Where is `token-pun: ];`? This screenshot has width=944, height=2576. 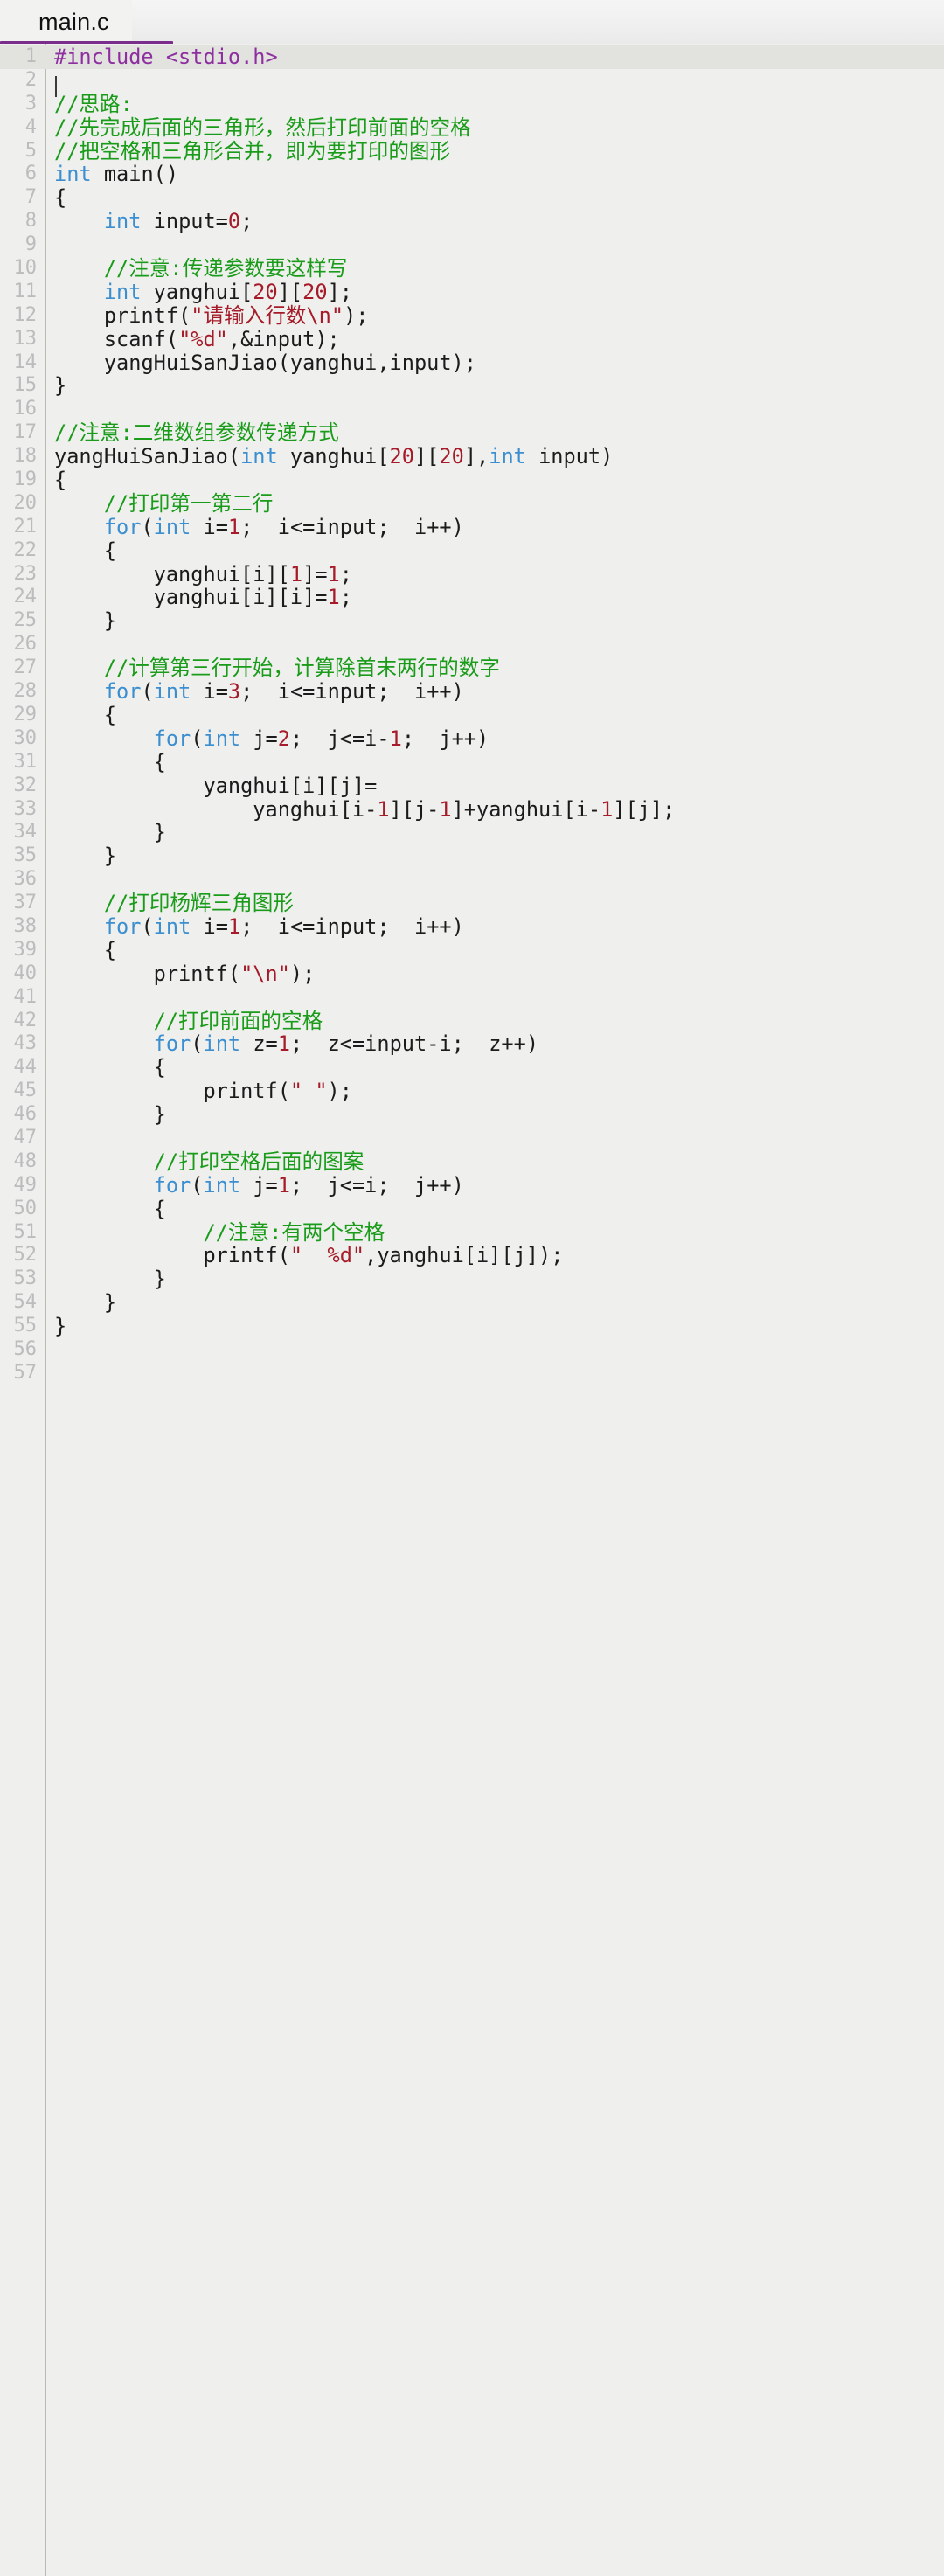 token-pun: ]; is located at coordinates (339, 291).